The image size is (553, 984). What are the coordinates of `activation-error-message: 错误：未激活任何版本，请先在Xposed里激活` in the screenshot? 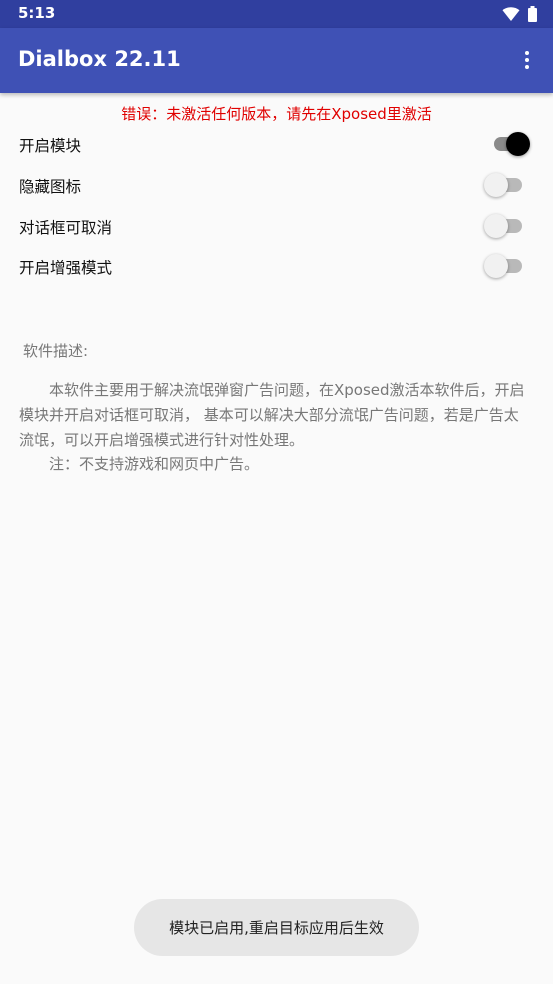 It's located at (276, 114).